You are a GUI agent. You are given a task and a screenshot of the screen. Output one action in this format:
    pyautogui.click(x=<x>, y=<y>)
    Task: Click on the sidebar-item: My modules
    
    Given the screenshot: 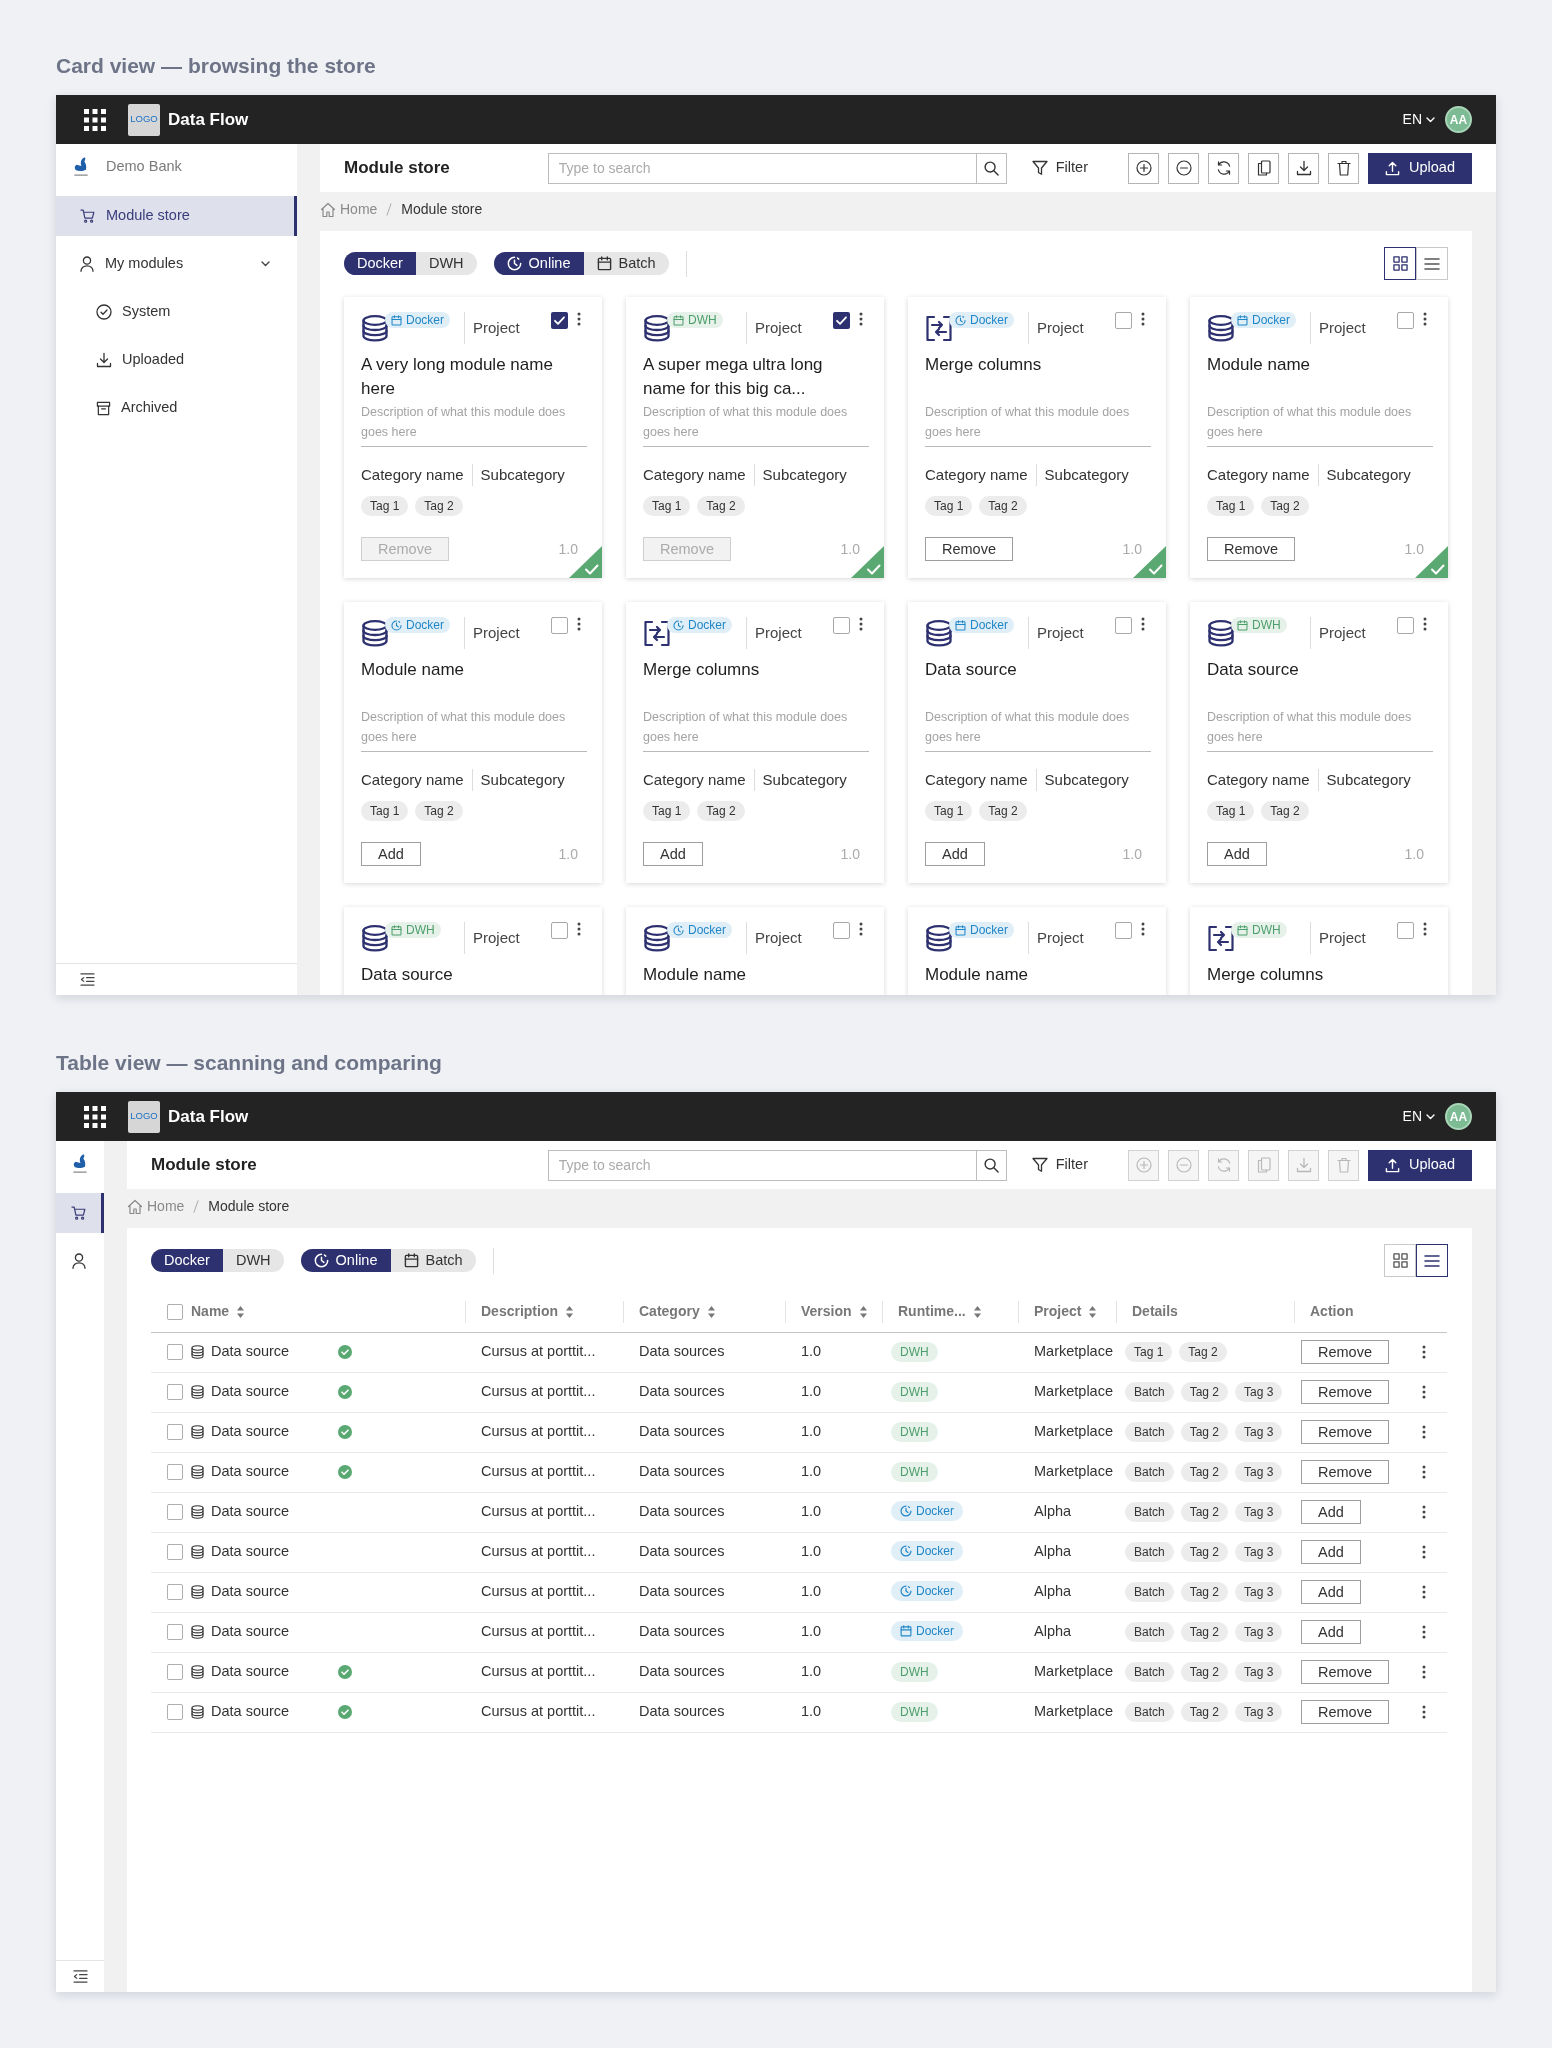 What is the action you would take?
    pyautogui.click(x=176, y=264)
    